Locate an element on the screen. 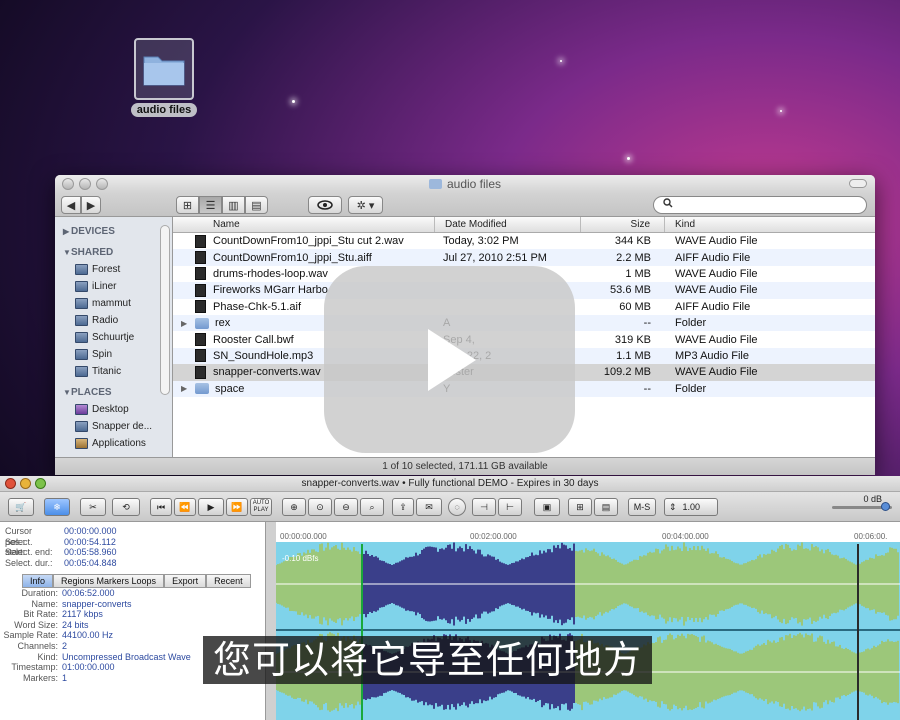  forward-button: ▶ is located at coordinates (91, 205).